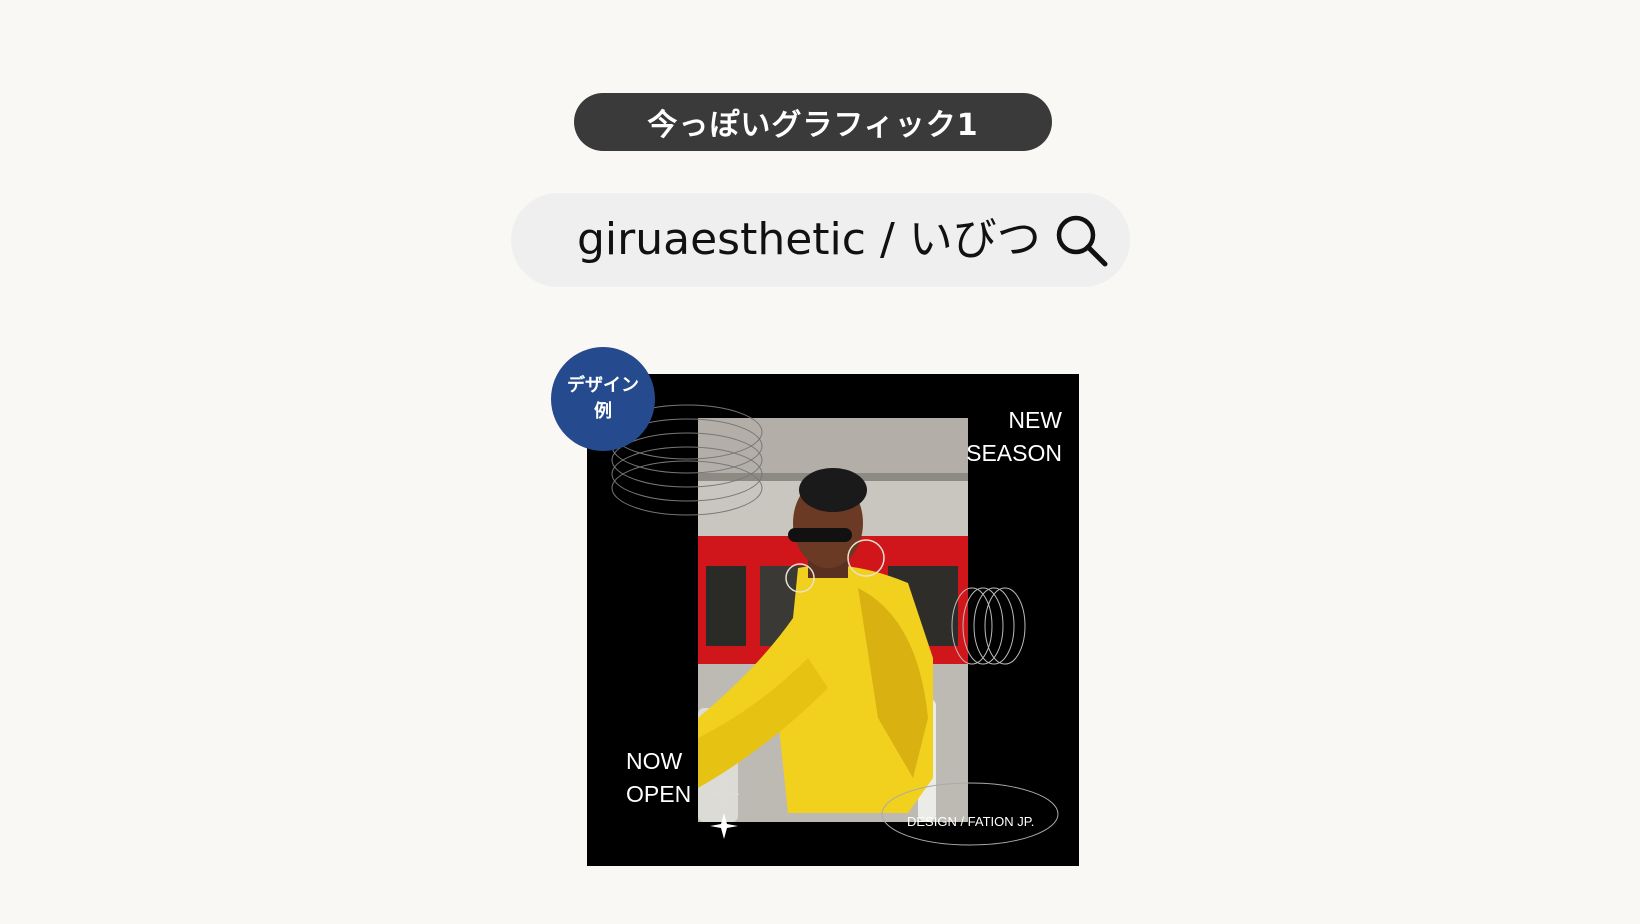 The height and width of the screenshot is (924, 1640). What do you see at coordinates (813, 122) in the screenshot?
I see `page-title: 今っぽいグラフィック1` at bounding box center [813, 122].